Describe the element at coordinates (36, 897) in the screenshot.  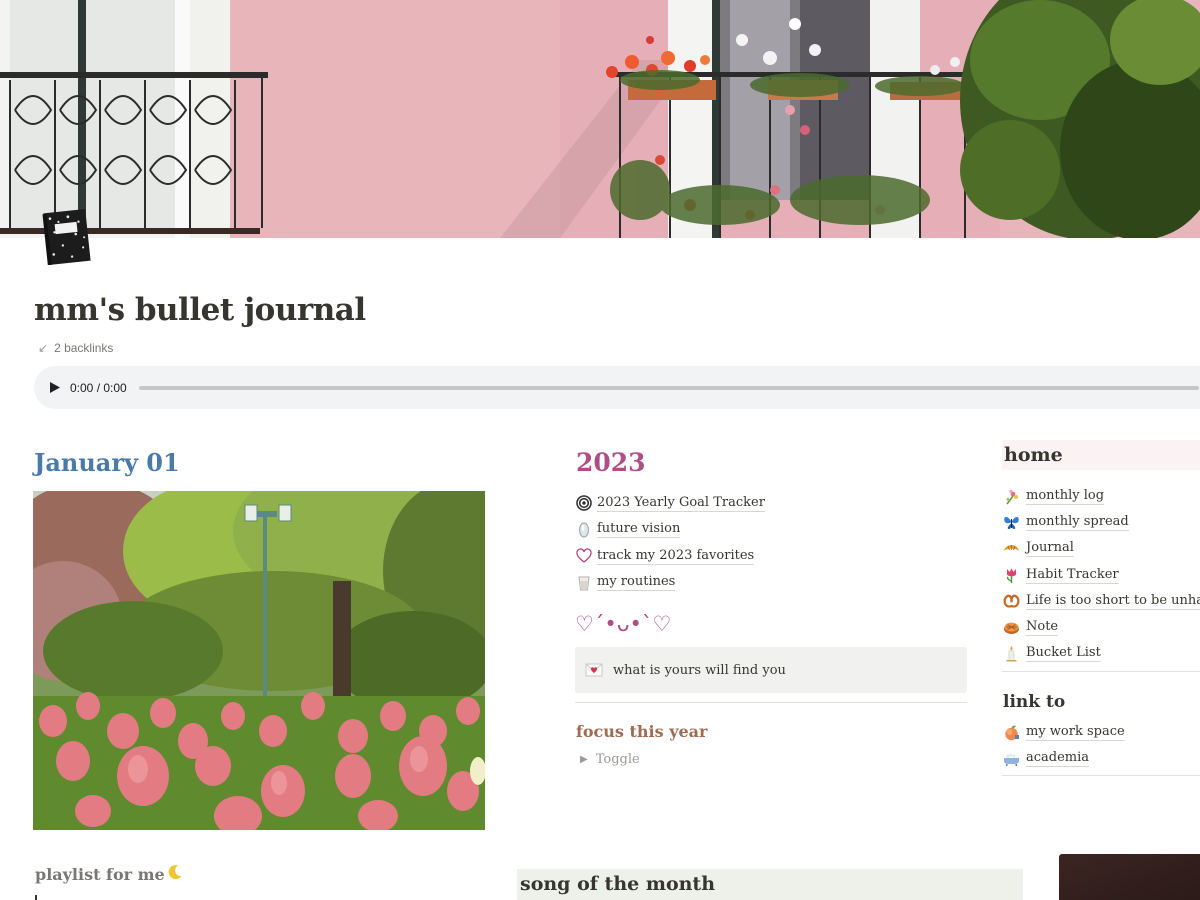
I see `text-cursor` at that location.